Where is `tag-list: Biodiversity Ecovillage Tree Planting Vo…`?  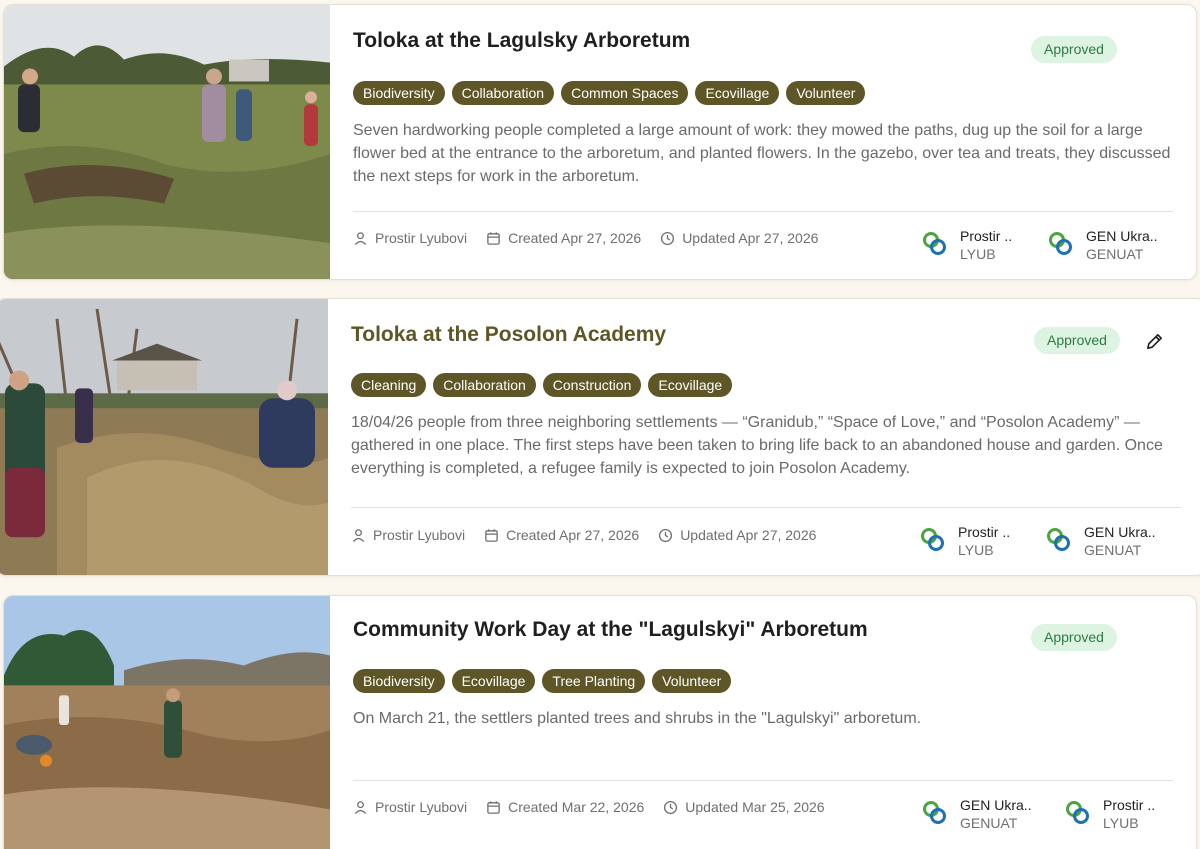
tag-list: Biodiversity Ecovillage Tree Planting Vo… is located at coordinates (542, 681).